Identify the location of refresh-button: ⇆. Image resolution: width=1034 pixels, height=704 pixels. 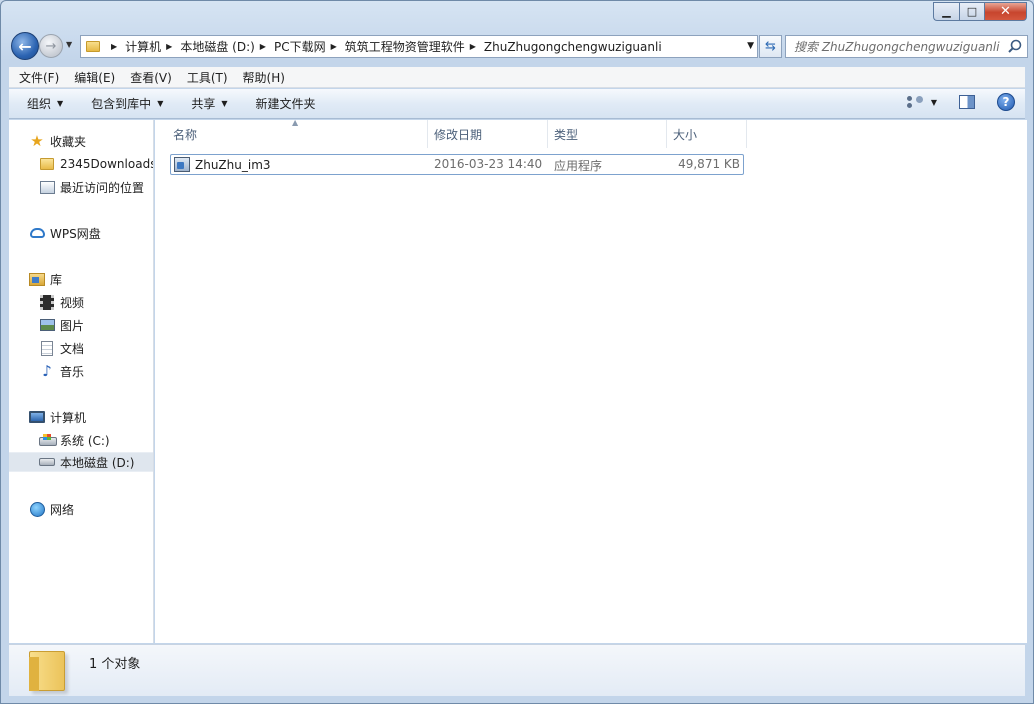
(770, 46).